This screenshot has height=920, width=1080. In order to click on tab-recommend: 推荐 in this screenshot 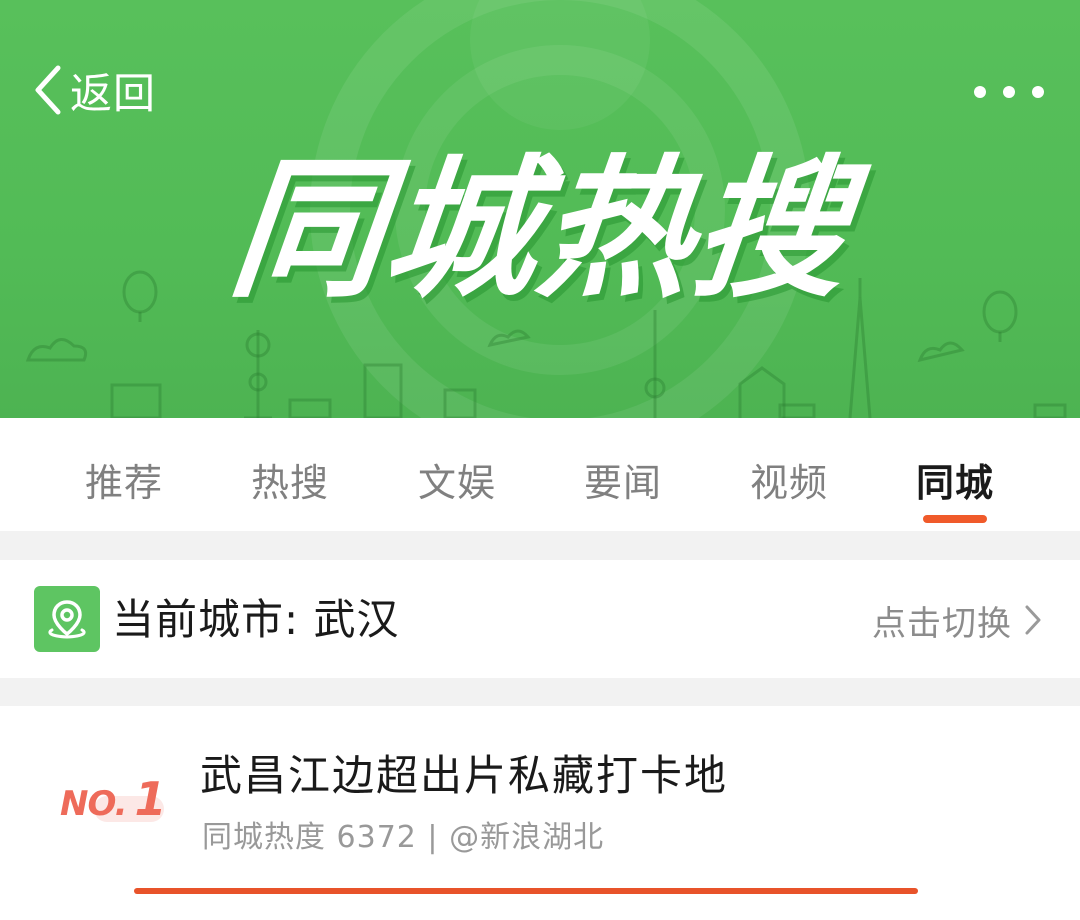, I will do `click(124, 474)`.